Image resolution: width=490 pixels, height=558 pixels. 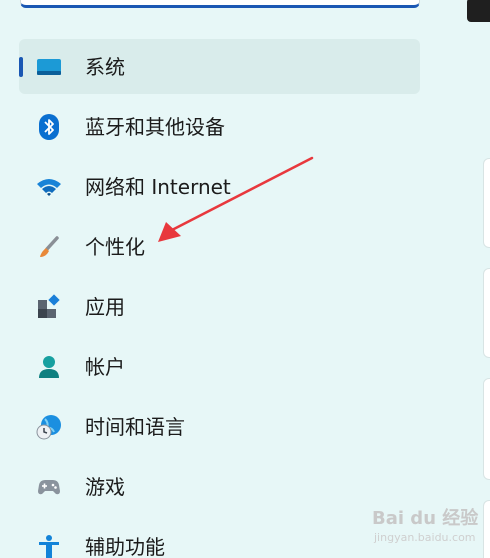 I want to click on globe-clock-icon, so click(x=49, y=427).